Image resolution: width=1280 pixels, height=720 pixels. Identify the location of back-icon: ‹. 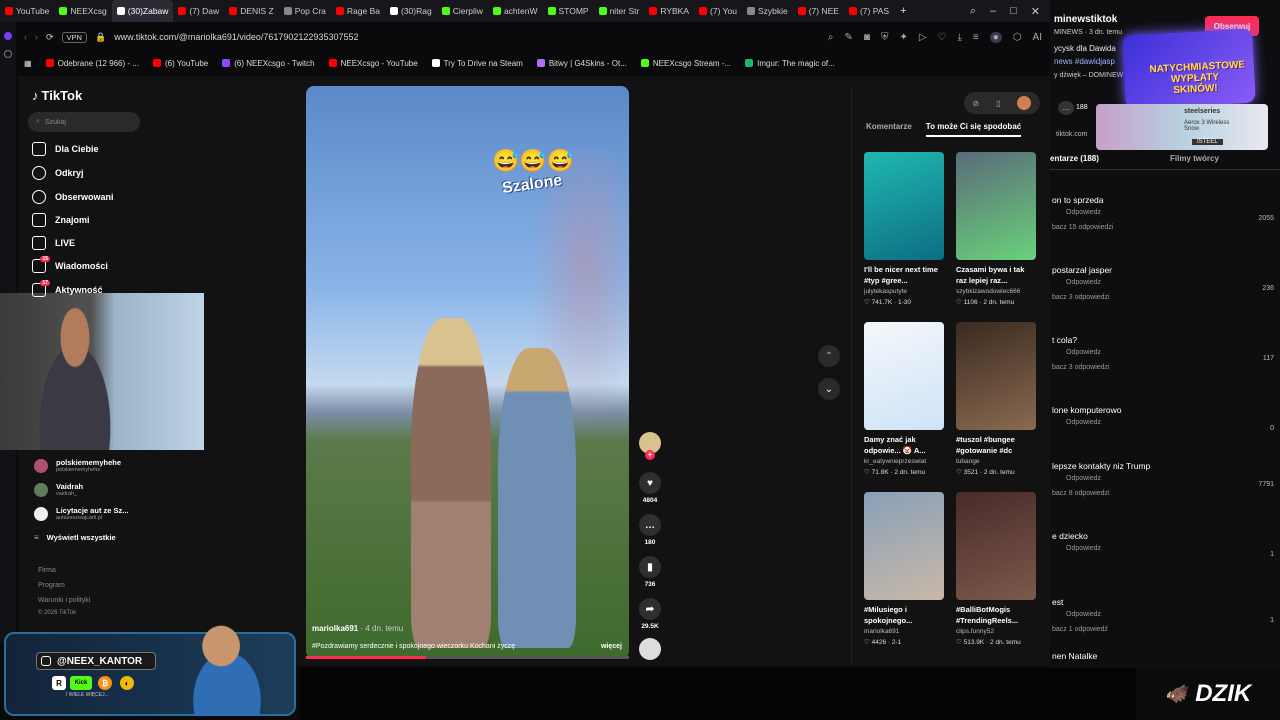
(25, 37).